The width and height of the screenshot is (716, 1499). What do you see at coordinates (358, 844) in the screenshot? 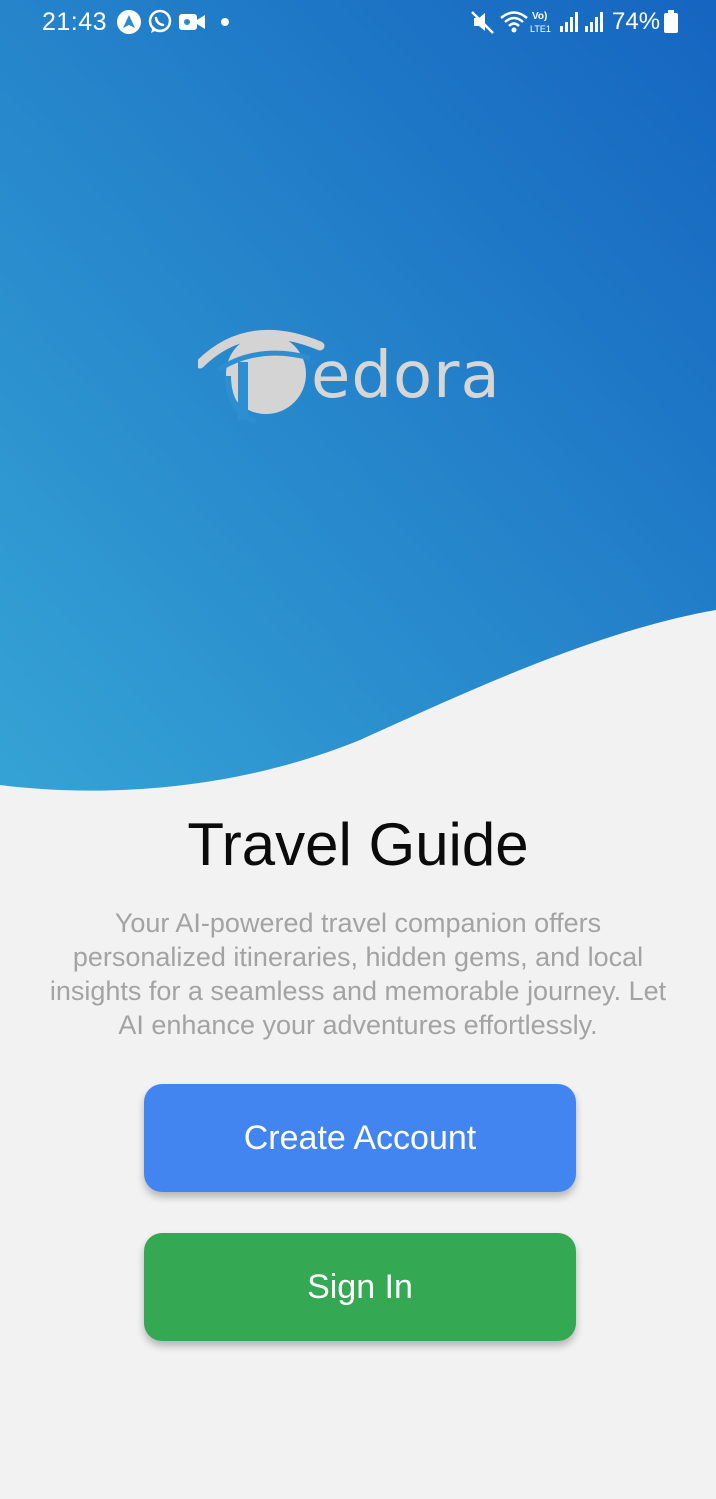
I see `page-title: Travel Guide` at bounding box center [358, 844].